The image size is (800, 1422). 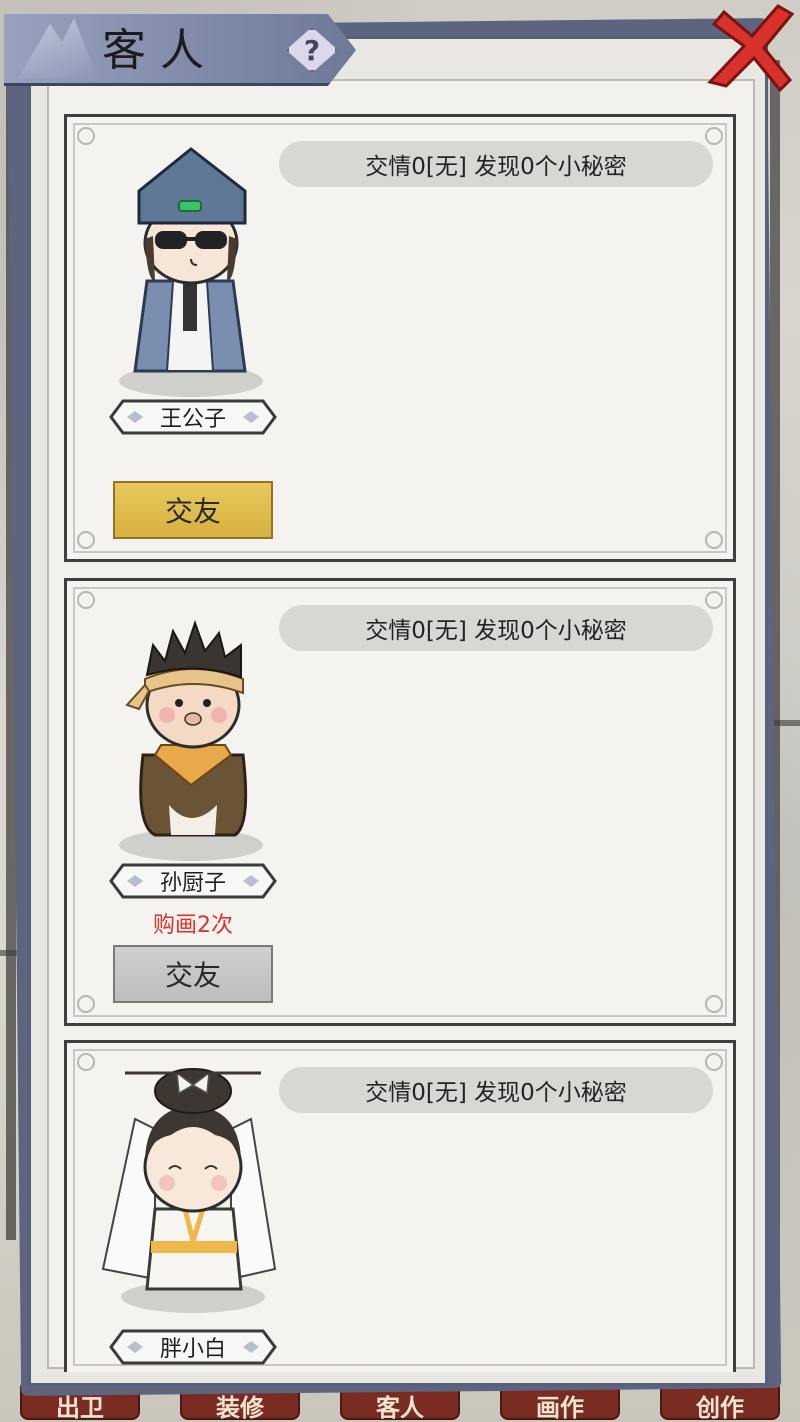 What do you see at coordinates (193, 925) in the screenshot?
I see `purchase-count-note: 购画2次` at bounding box center [193, 925].